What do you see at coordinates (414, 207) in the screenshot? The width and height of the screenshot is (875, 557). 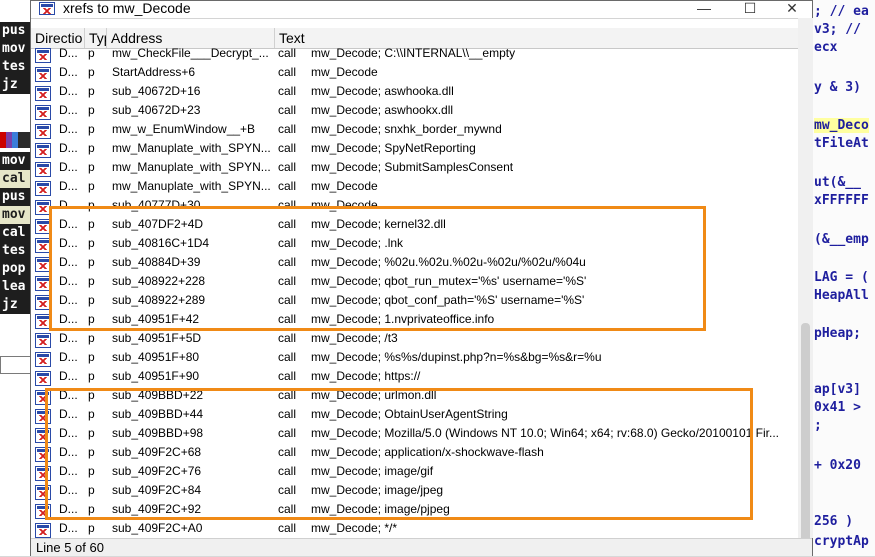 I see `xref-row: D... p sub_40777D+30 call mw_Decode` at bounding box center [414, 207].